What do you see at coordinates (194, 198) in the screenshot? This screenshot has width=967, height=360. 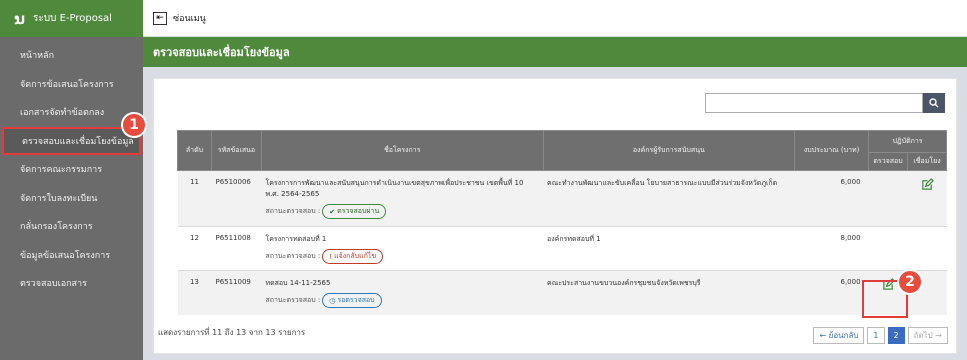 I see `row-index: 11` at bounding box center [194, 198].